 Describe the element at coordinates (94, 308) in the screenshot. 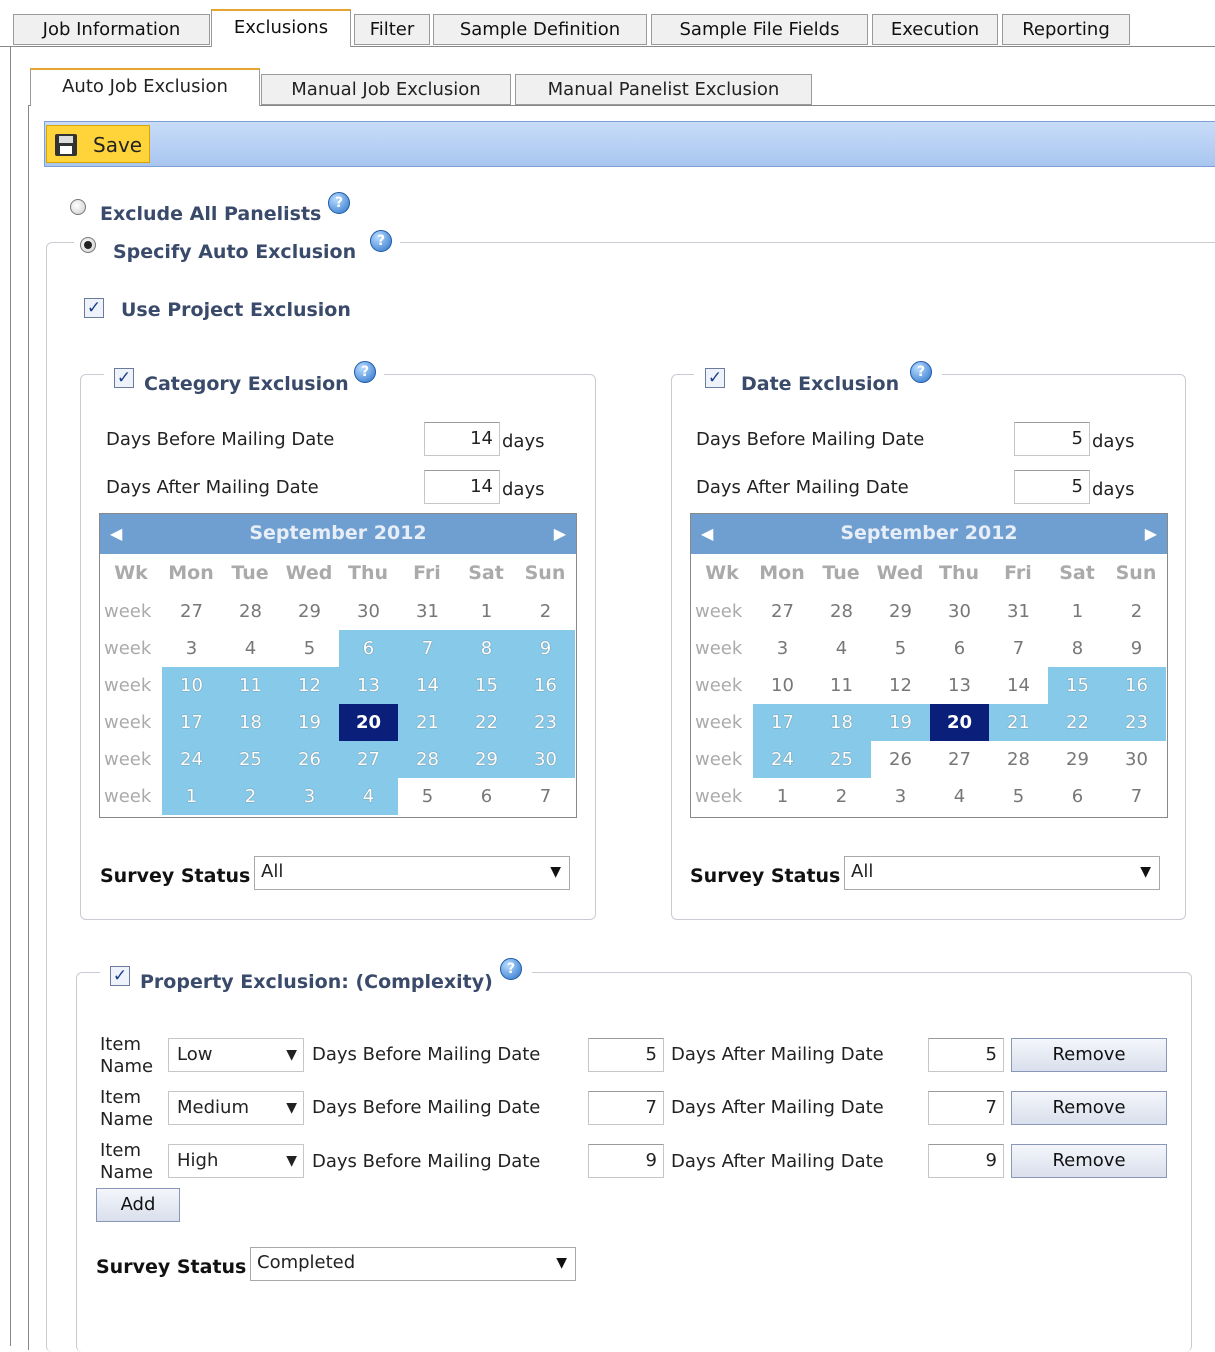

I see `use-project-checkbox: ✓` at that location.